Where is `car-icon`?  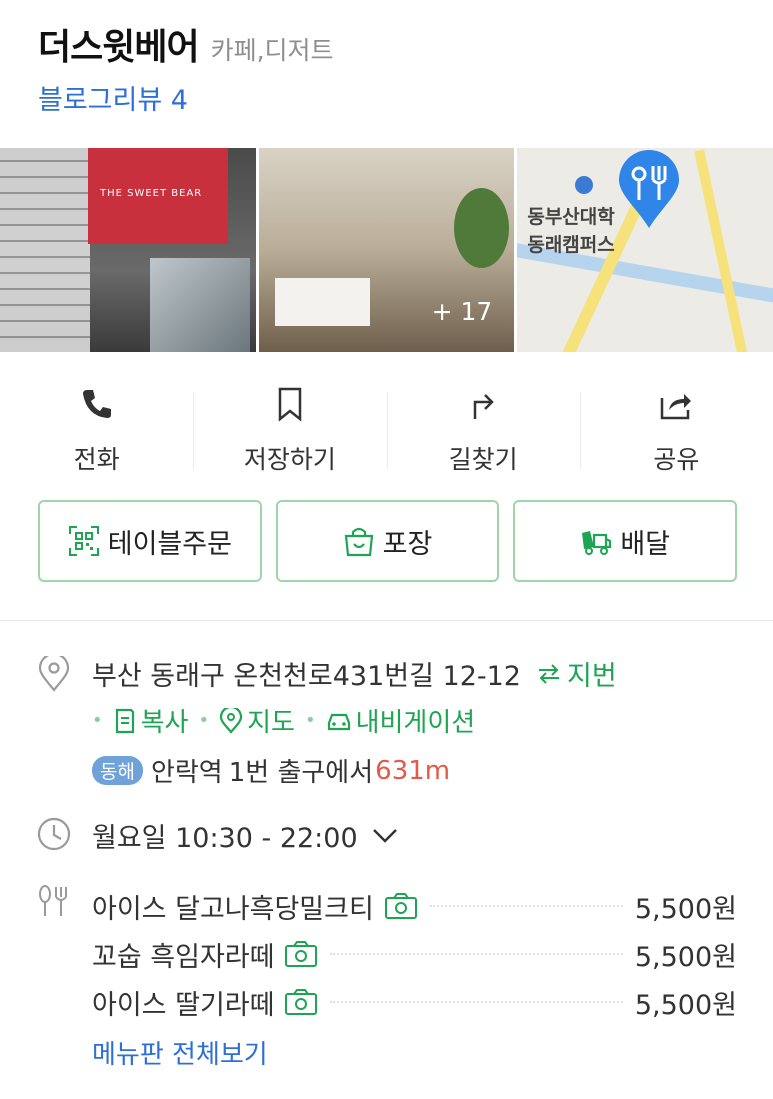 car-icon is located at coordinates (338, 721).